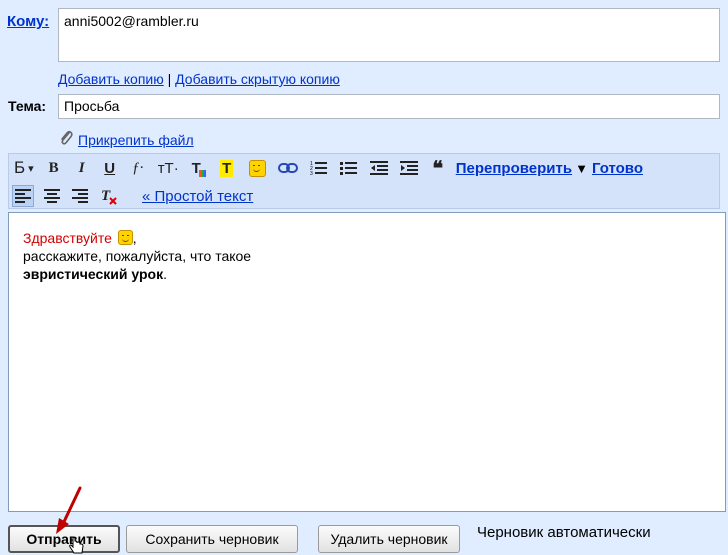 The image size is (728, 555). I want to click on font-size-button: тT·, so click(168, 168).